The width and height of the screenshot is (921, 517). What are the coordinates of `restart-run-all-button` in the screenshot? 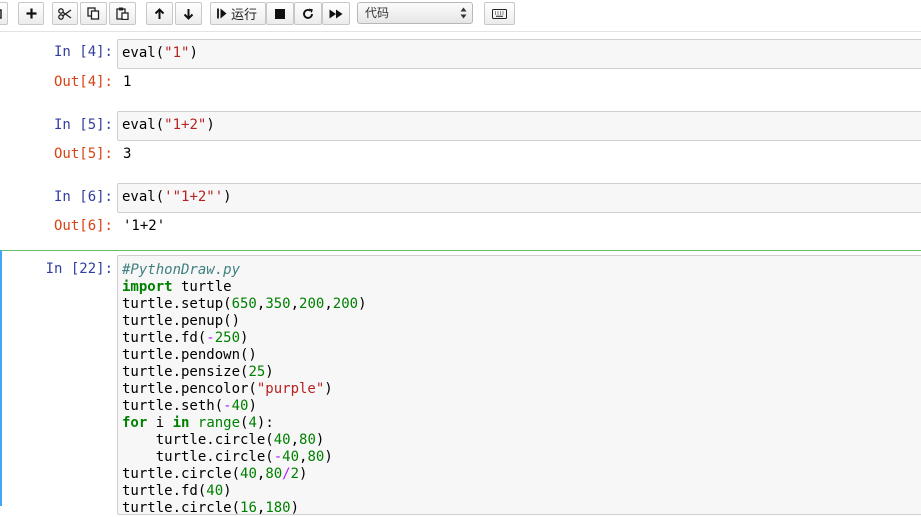 It's located at (336, 13).